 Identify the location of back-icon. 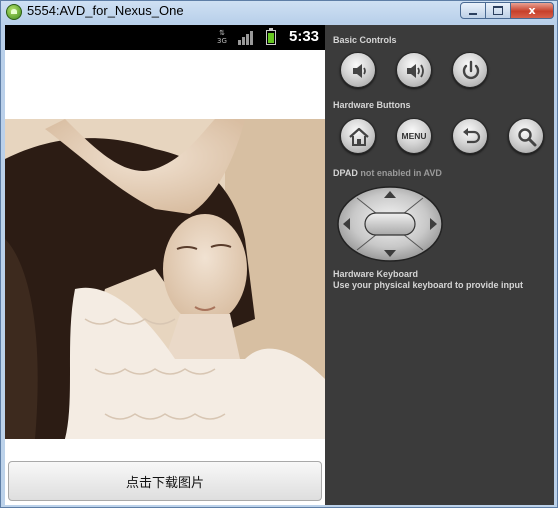
(472, 136).